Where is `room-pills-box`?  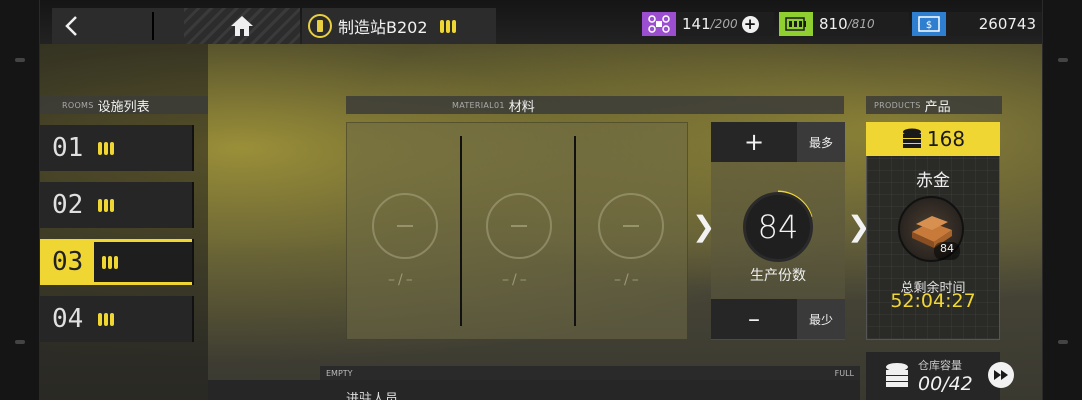
room-pills-box is located at coordinates (143, 262).